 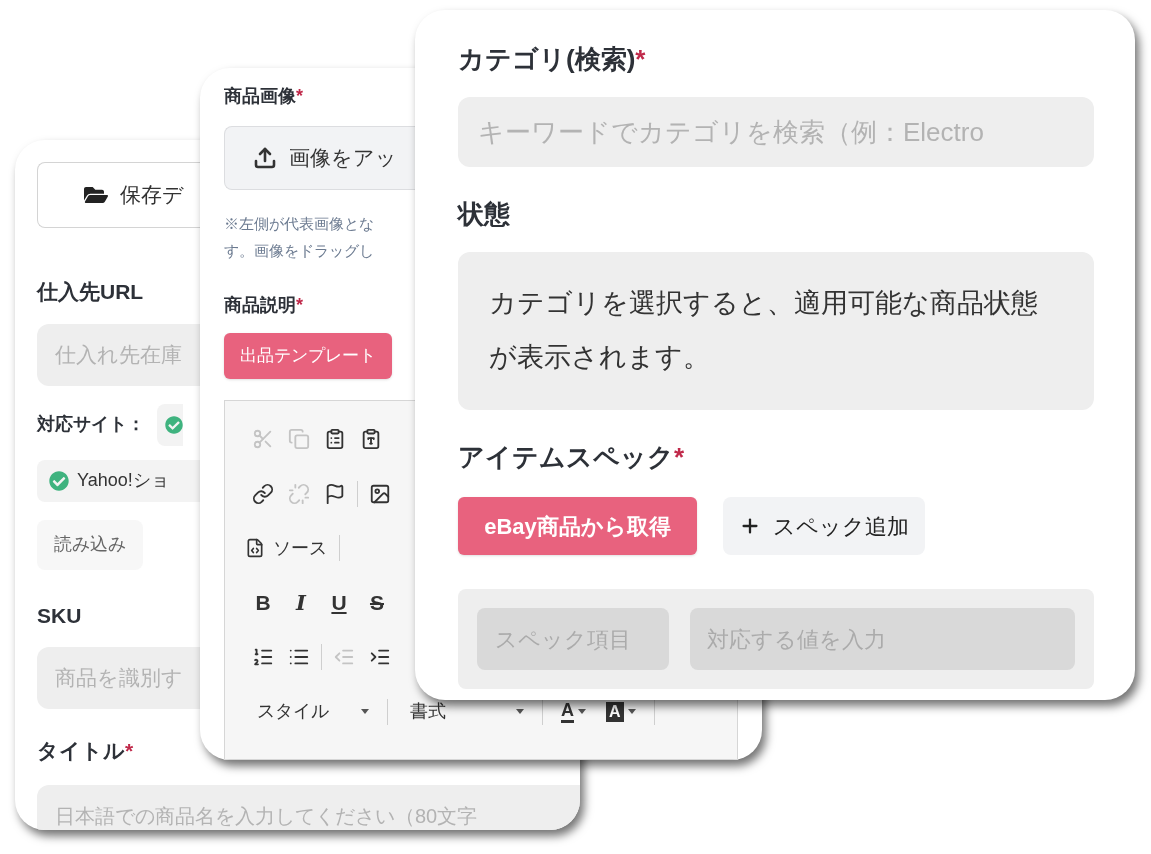 What do you see at coordinates (547, 59) in the screenshot?
I see `field-label: カテゴリ(検索)` at bounding box center [547, 59].